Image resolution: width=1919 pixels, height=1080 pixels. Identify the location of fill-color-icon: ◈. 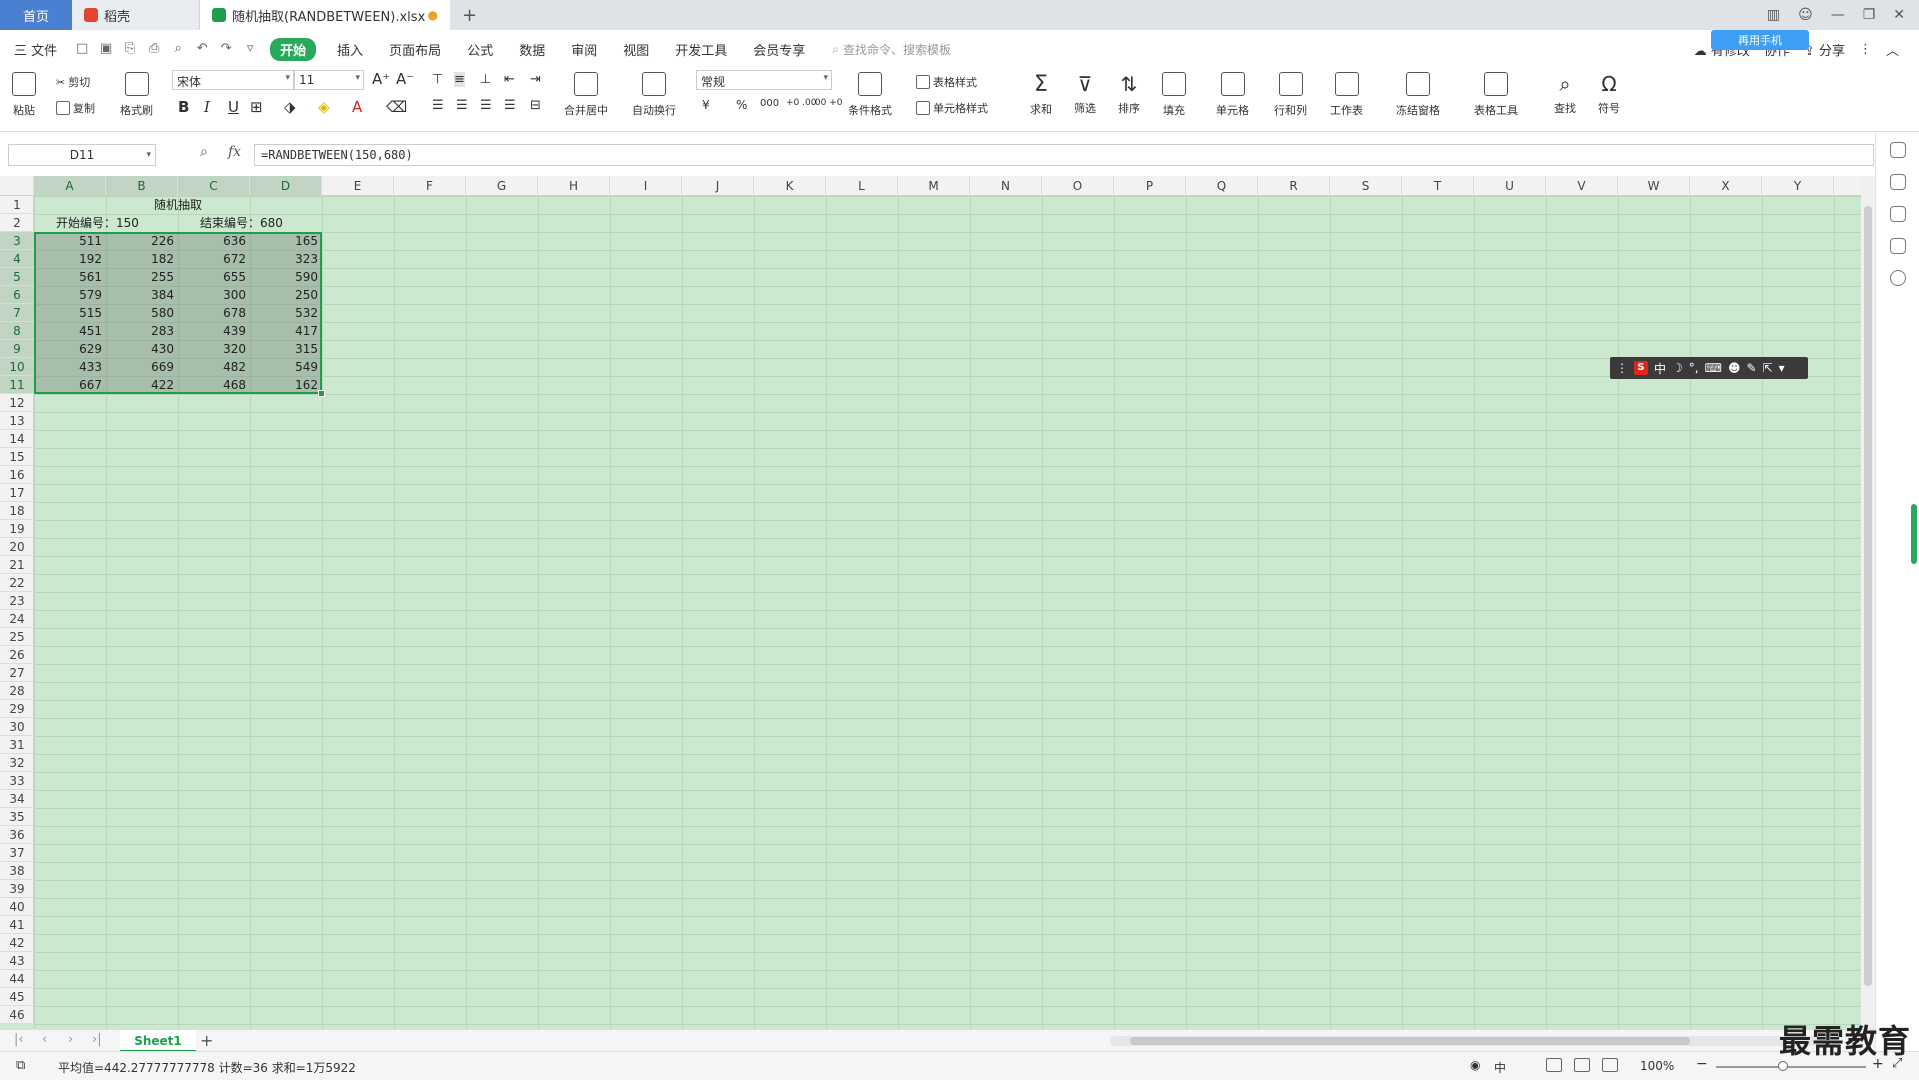
(324, 107).